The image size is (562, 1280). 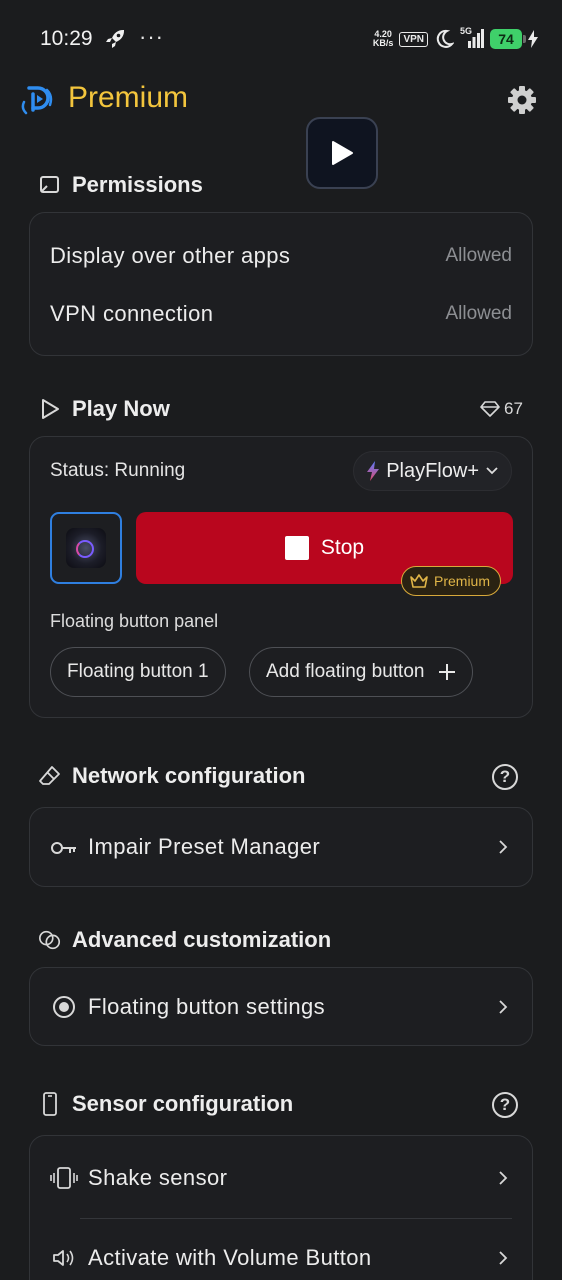 What do you see at coordinates (158, 1177) in the screenshot?
I see `row-label: Shake sensor` at bounding box center [158, 1177].